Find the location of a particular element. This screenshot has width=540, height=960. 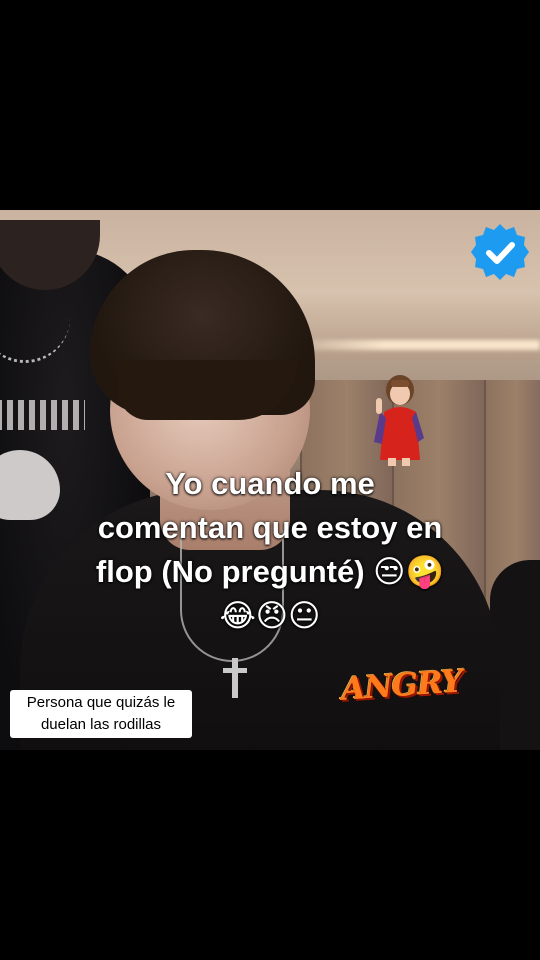

verified-check-icon is located at coordinates (500, 252).